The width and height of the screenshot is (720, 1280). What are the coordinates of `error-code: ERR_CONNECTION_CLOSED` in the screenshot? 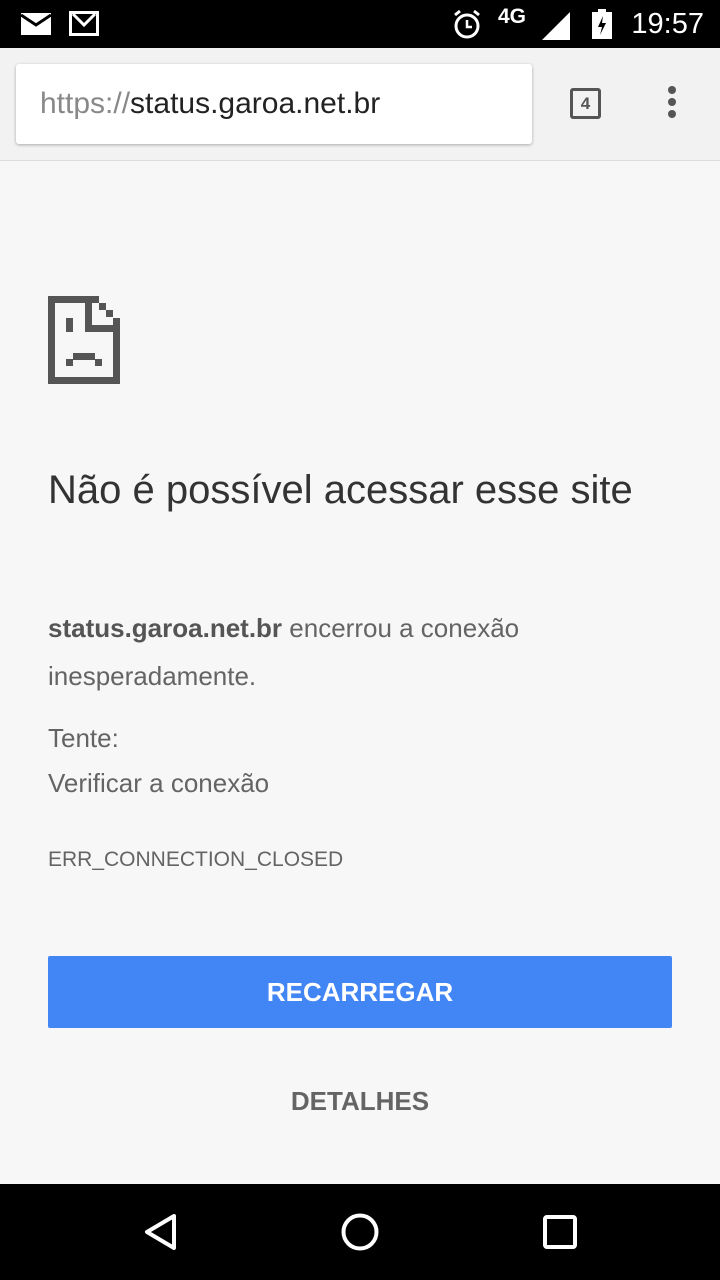 It's located at (196, 859).